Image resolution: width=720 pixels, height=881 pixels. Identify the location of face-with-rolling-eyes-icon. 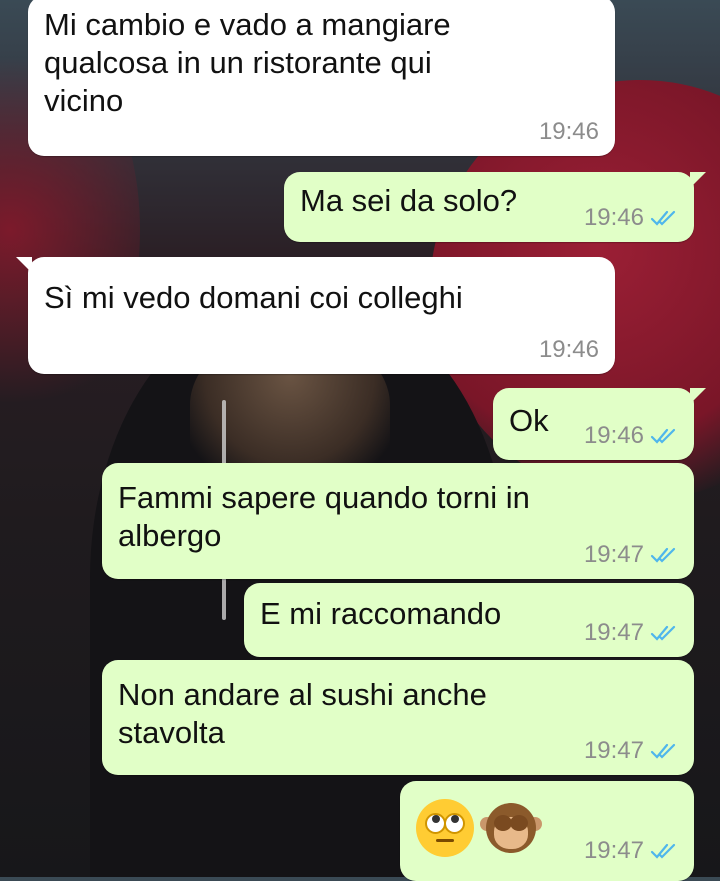
(445, 828).